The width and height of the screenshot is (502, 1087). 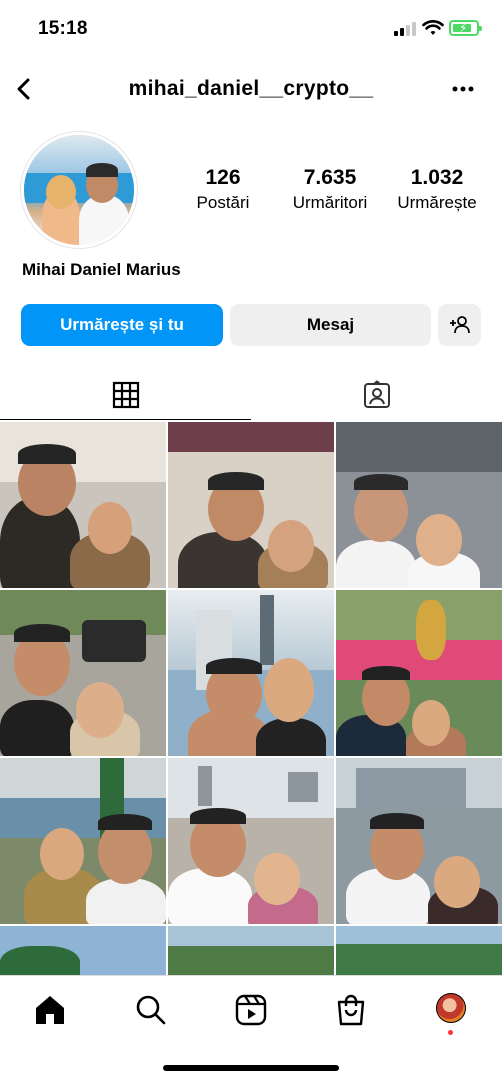 I want to click on profile-tabs, so click(x=251, y=397).